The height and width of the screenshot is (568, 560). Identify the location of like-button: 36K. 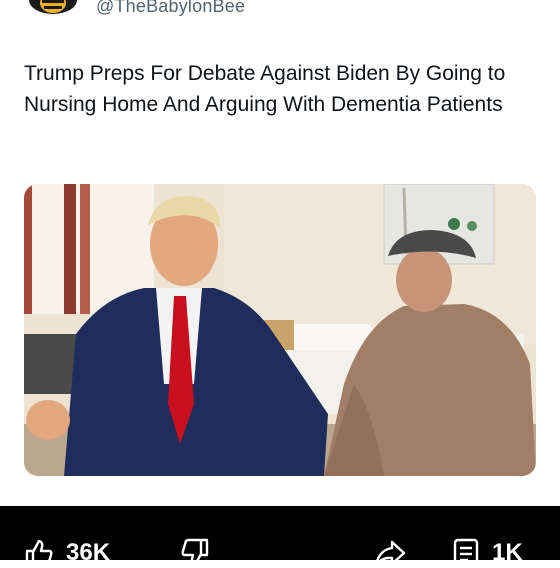
(67, 553).